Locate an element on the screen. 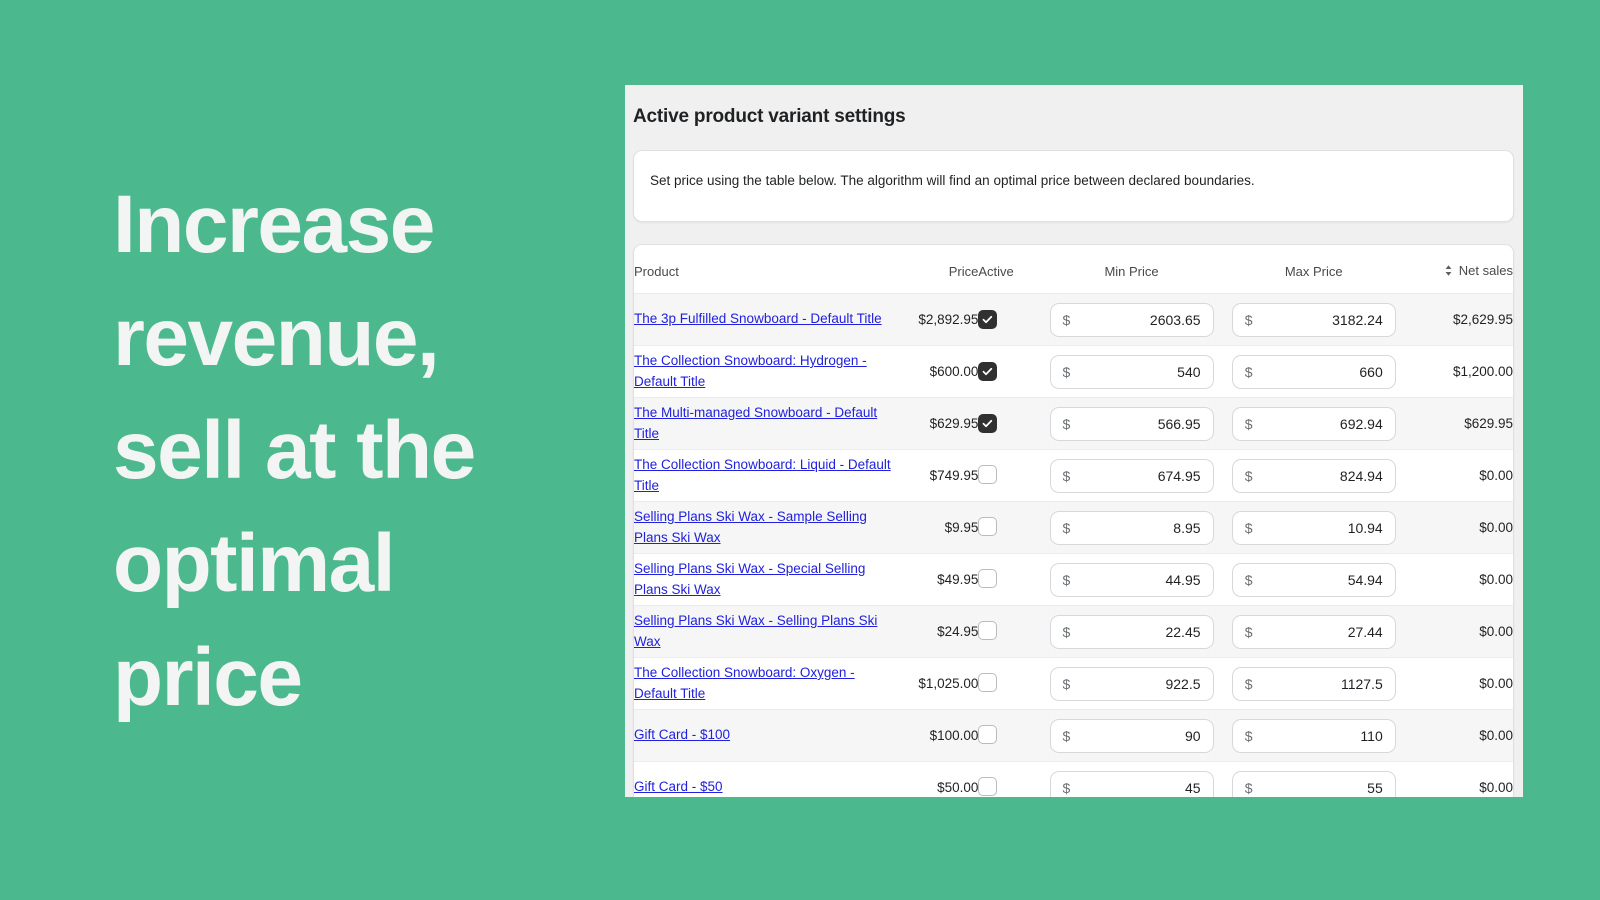 The image size is (1600, 900). min-price-input: $22.45 is located at coordinates (1131, 631).